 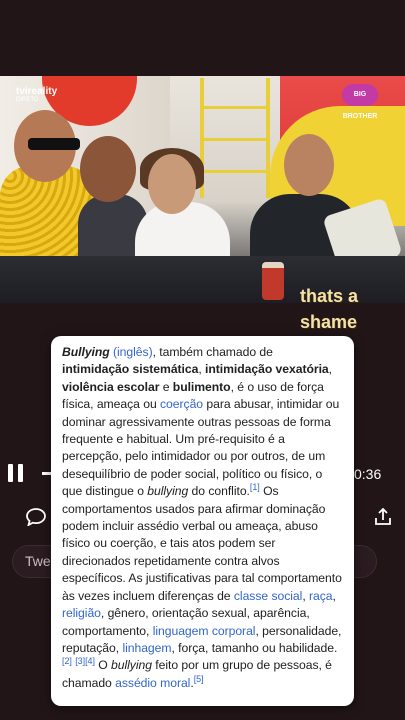 I want to click on jar, so click(x=273, y=281).